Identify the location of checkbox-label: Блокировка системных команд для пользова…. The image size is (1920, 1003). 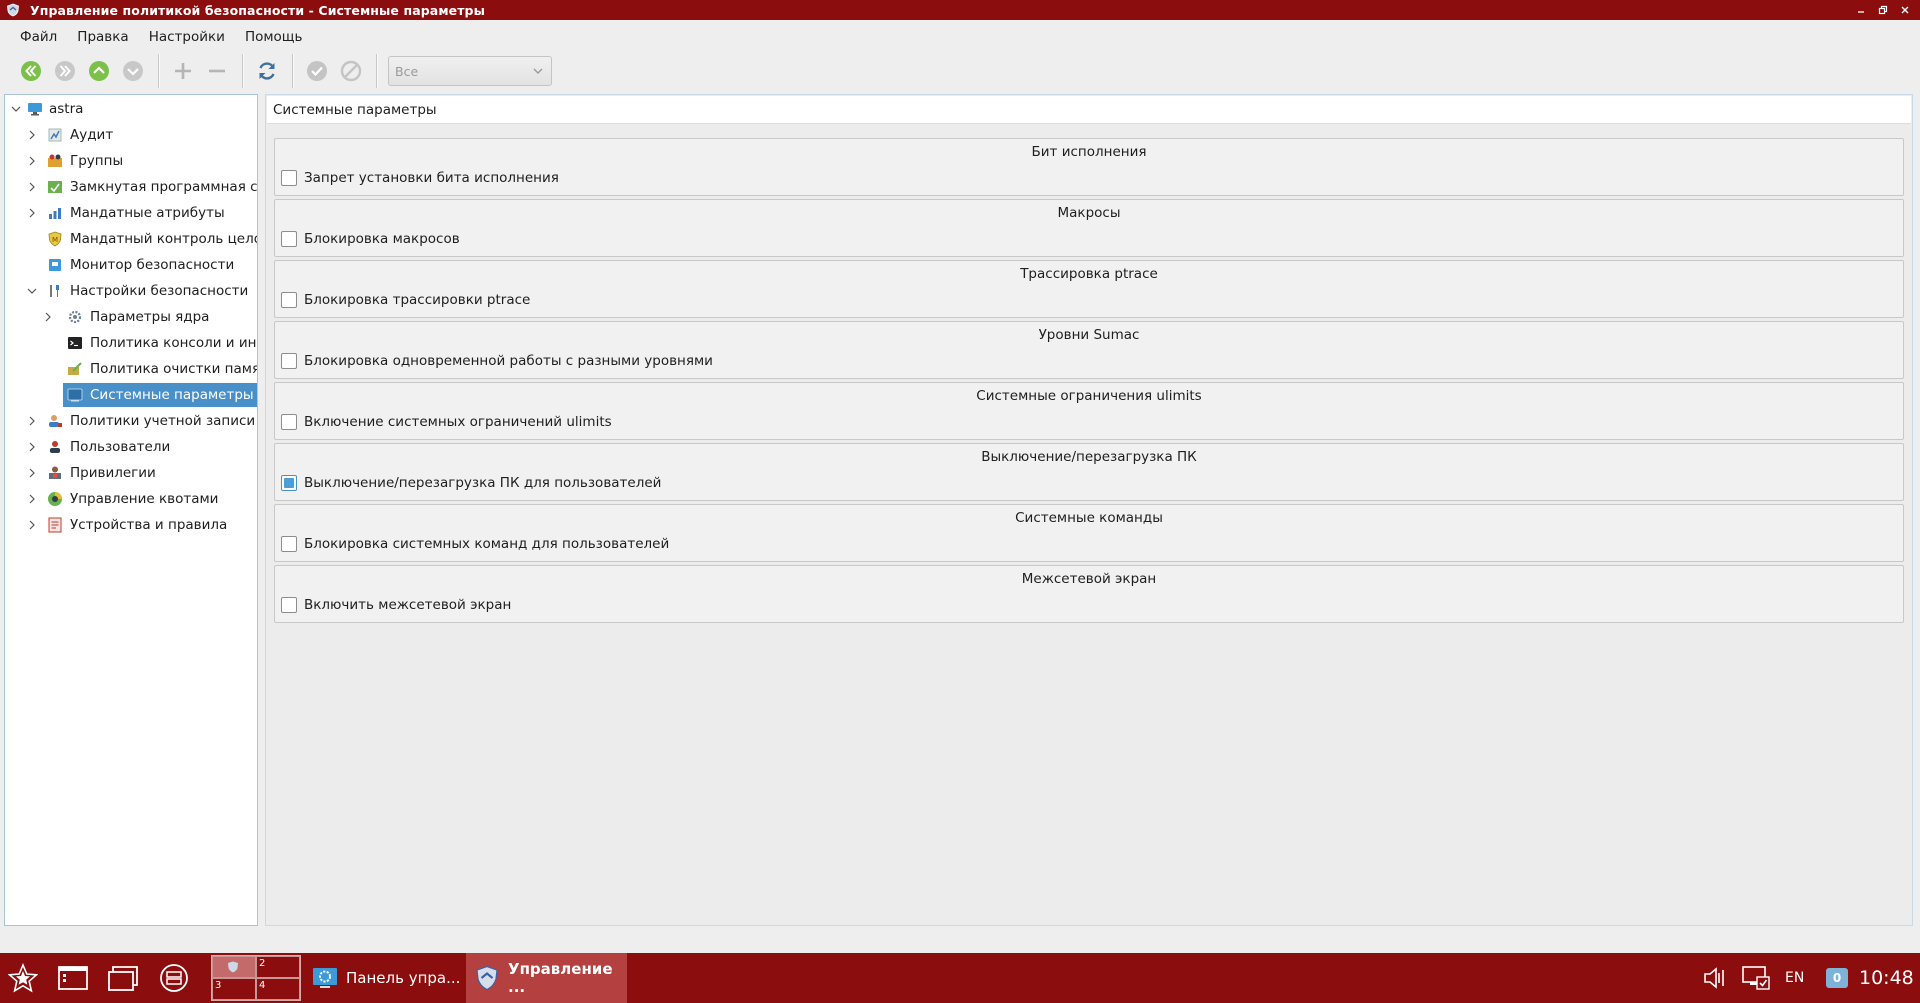
(486, 544).